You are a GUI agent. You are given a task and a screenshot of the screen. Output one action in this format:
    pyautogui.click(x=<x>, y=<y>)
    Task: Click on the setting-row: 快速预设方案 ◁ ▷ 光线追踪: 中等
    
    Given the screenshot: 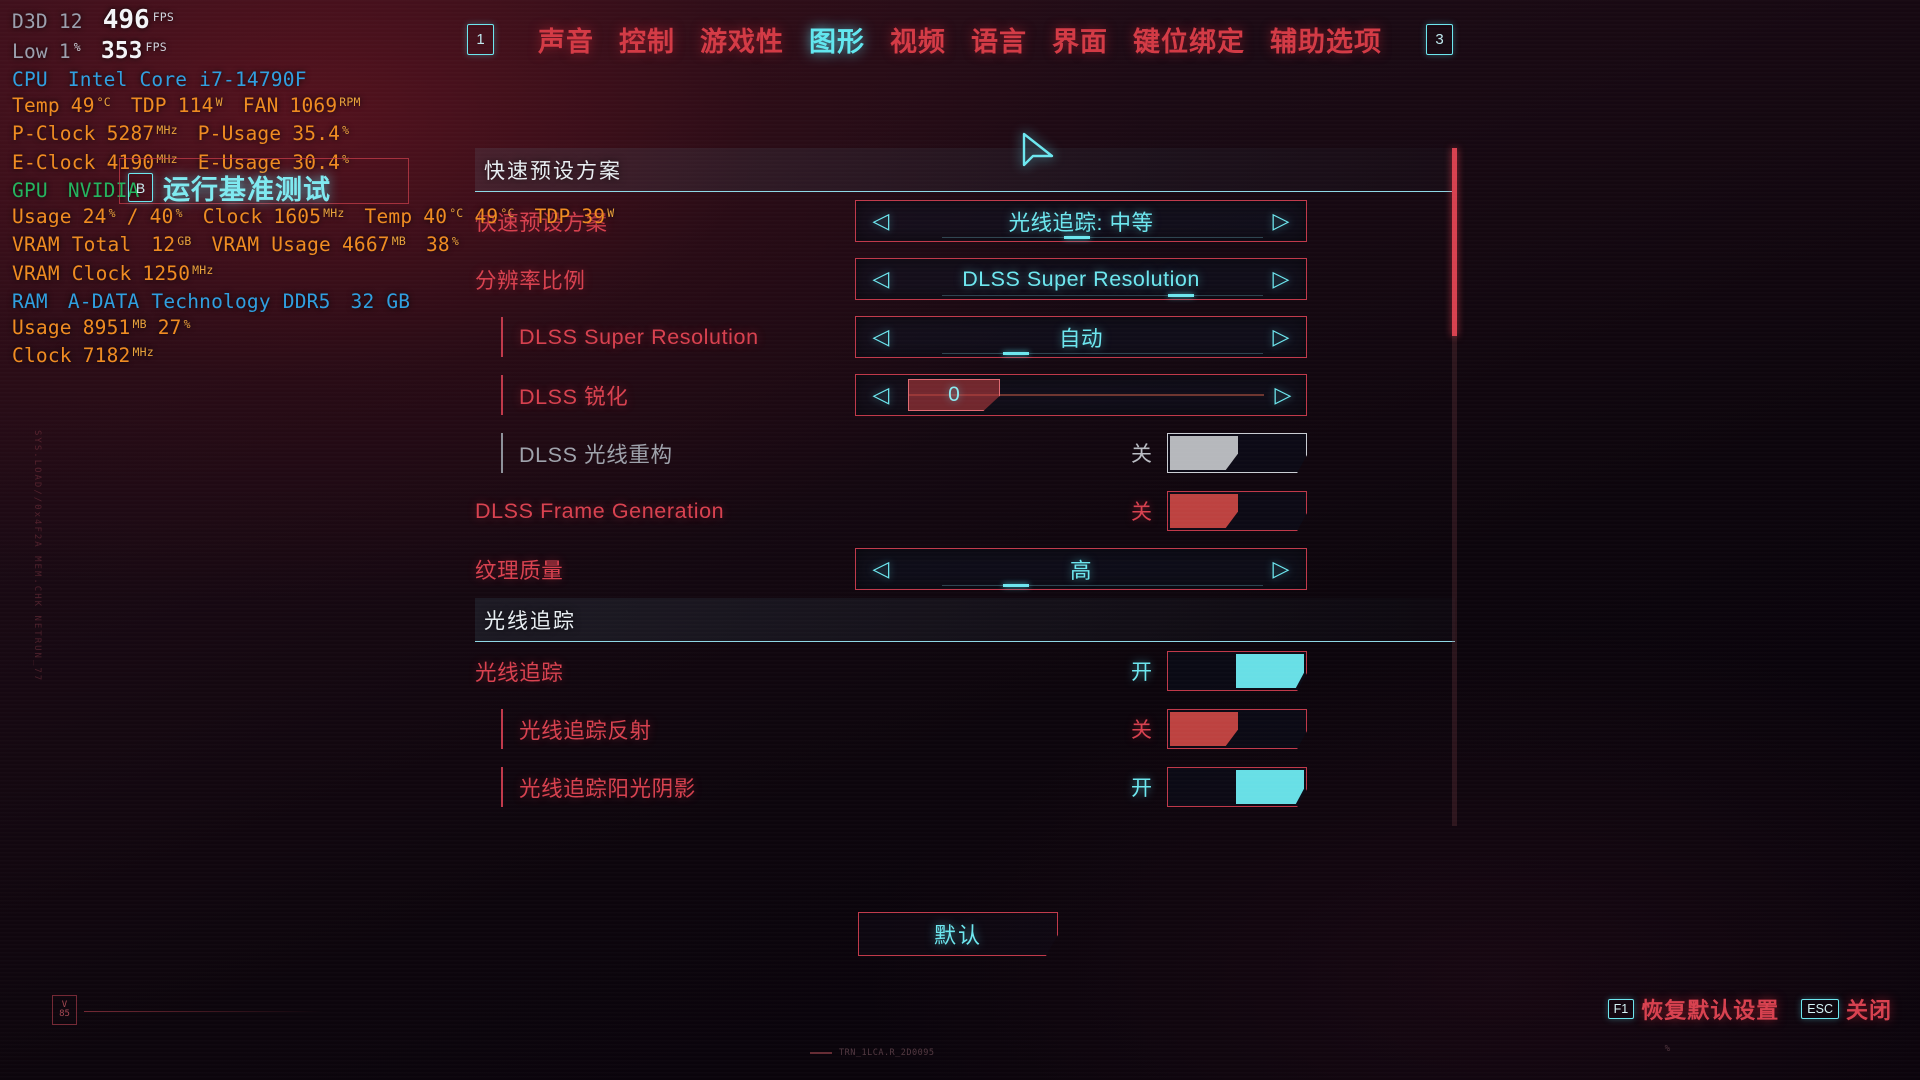 What is the action you would take?
    pyautogui.click(x=965, y=221)
    